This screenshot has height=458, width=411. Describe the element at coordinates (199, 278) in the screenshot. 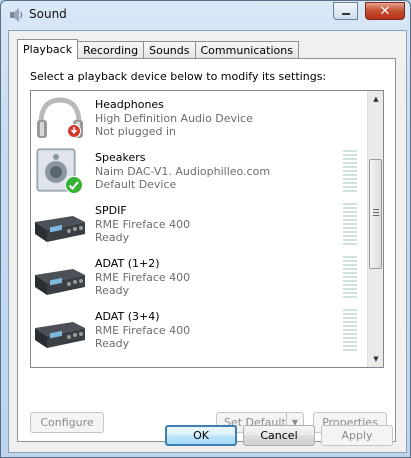

I see `device-row-adat-1-2: ADAT (1+2) RME Fireface 400 Ready` at that location.